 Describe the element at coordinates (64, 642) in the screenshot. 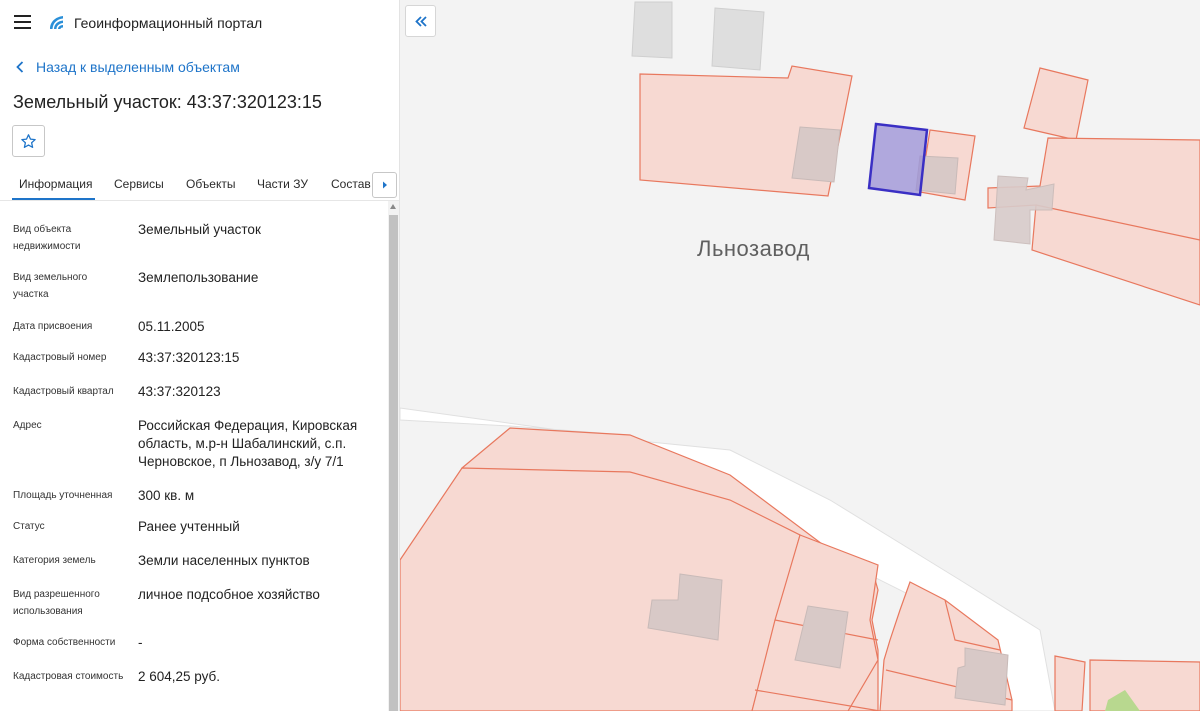

I see `info-label: Форма собственности` at that location.